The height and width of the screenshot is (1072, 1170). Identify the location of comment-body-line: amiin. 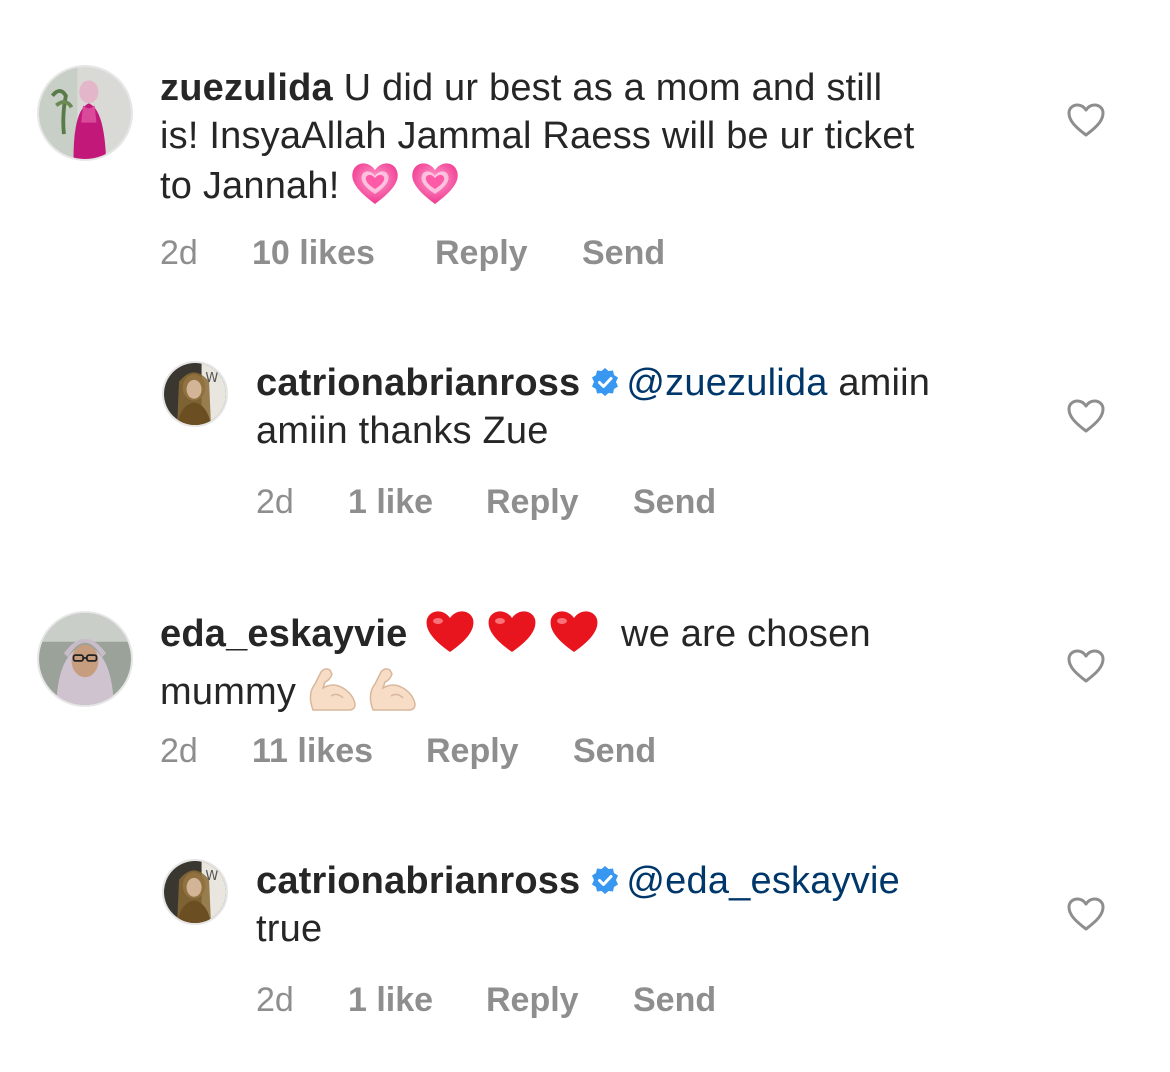
(884, 383).